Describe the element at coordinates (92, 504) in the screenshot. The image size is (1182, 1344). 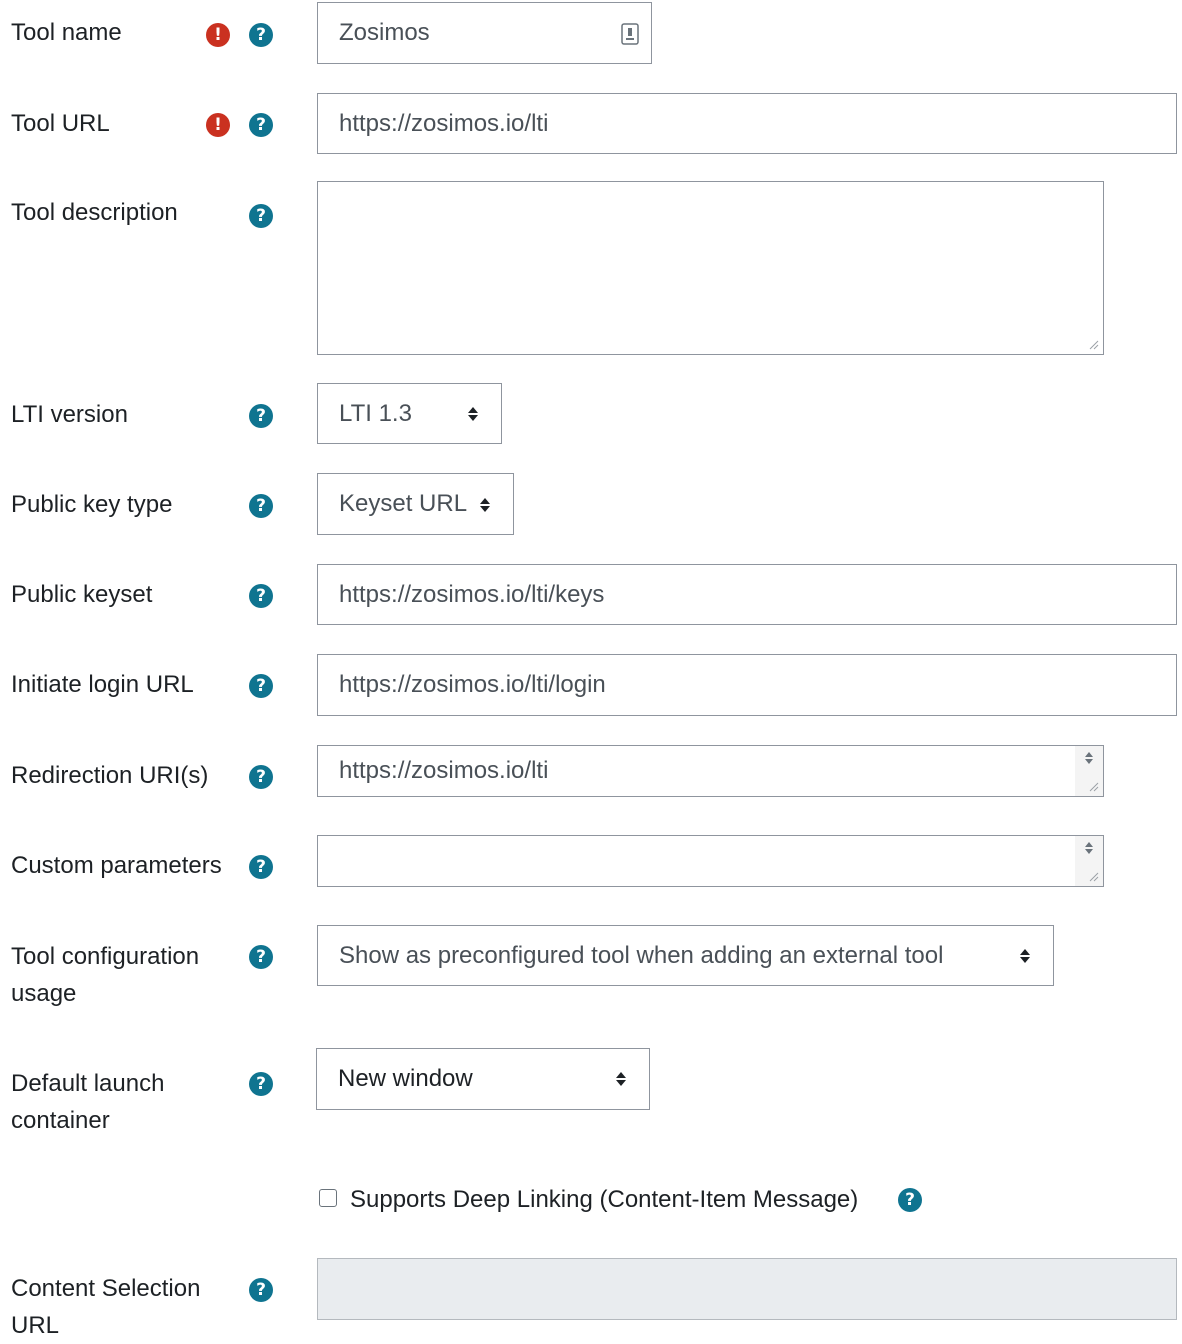
I see `public-key-type-label: Public key type` at that location.